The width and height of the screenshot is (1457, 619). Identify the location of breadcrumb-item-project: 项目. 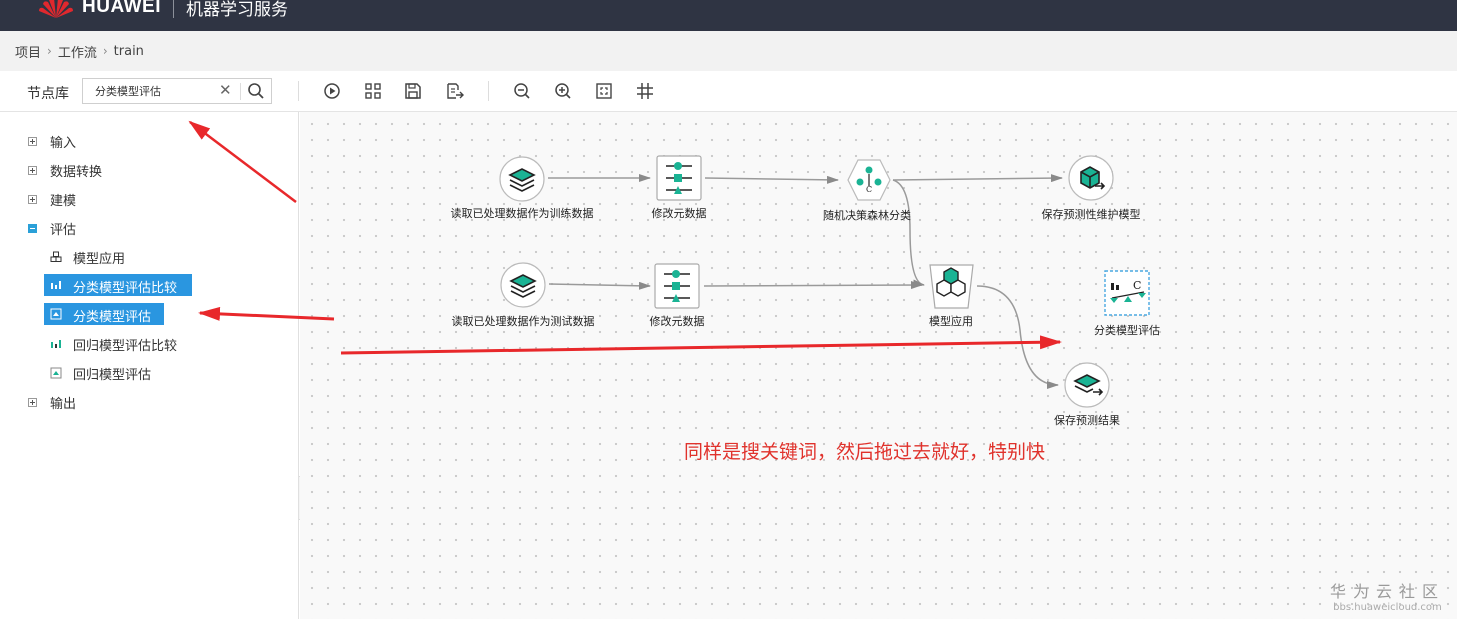
(28, 51).